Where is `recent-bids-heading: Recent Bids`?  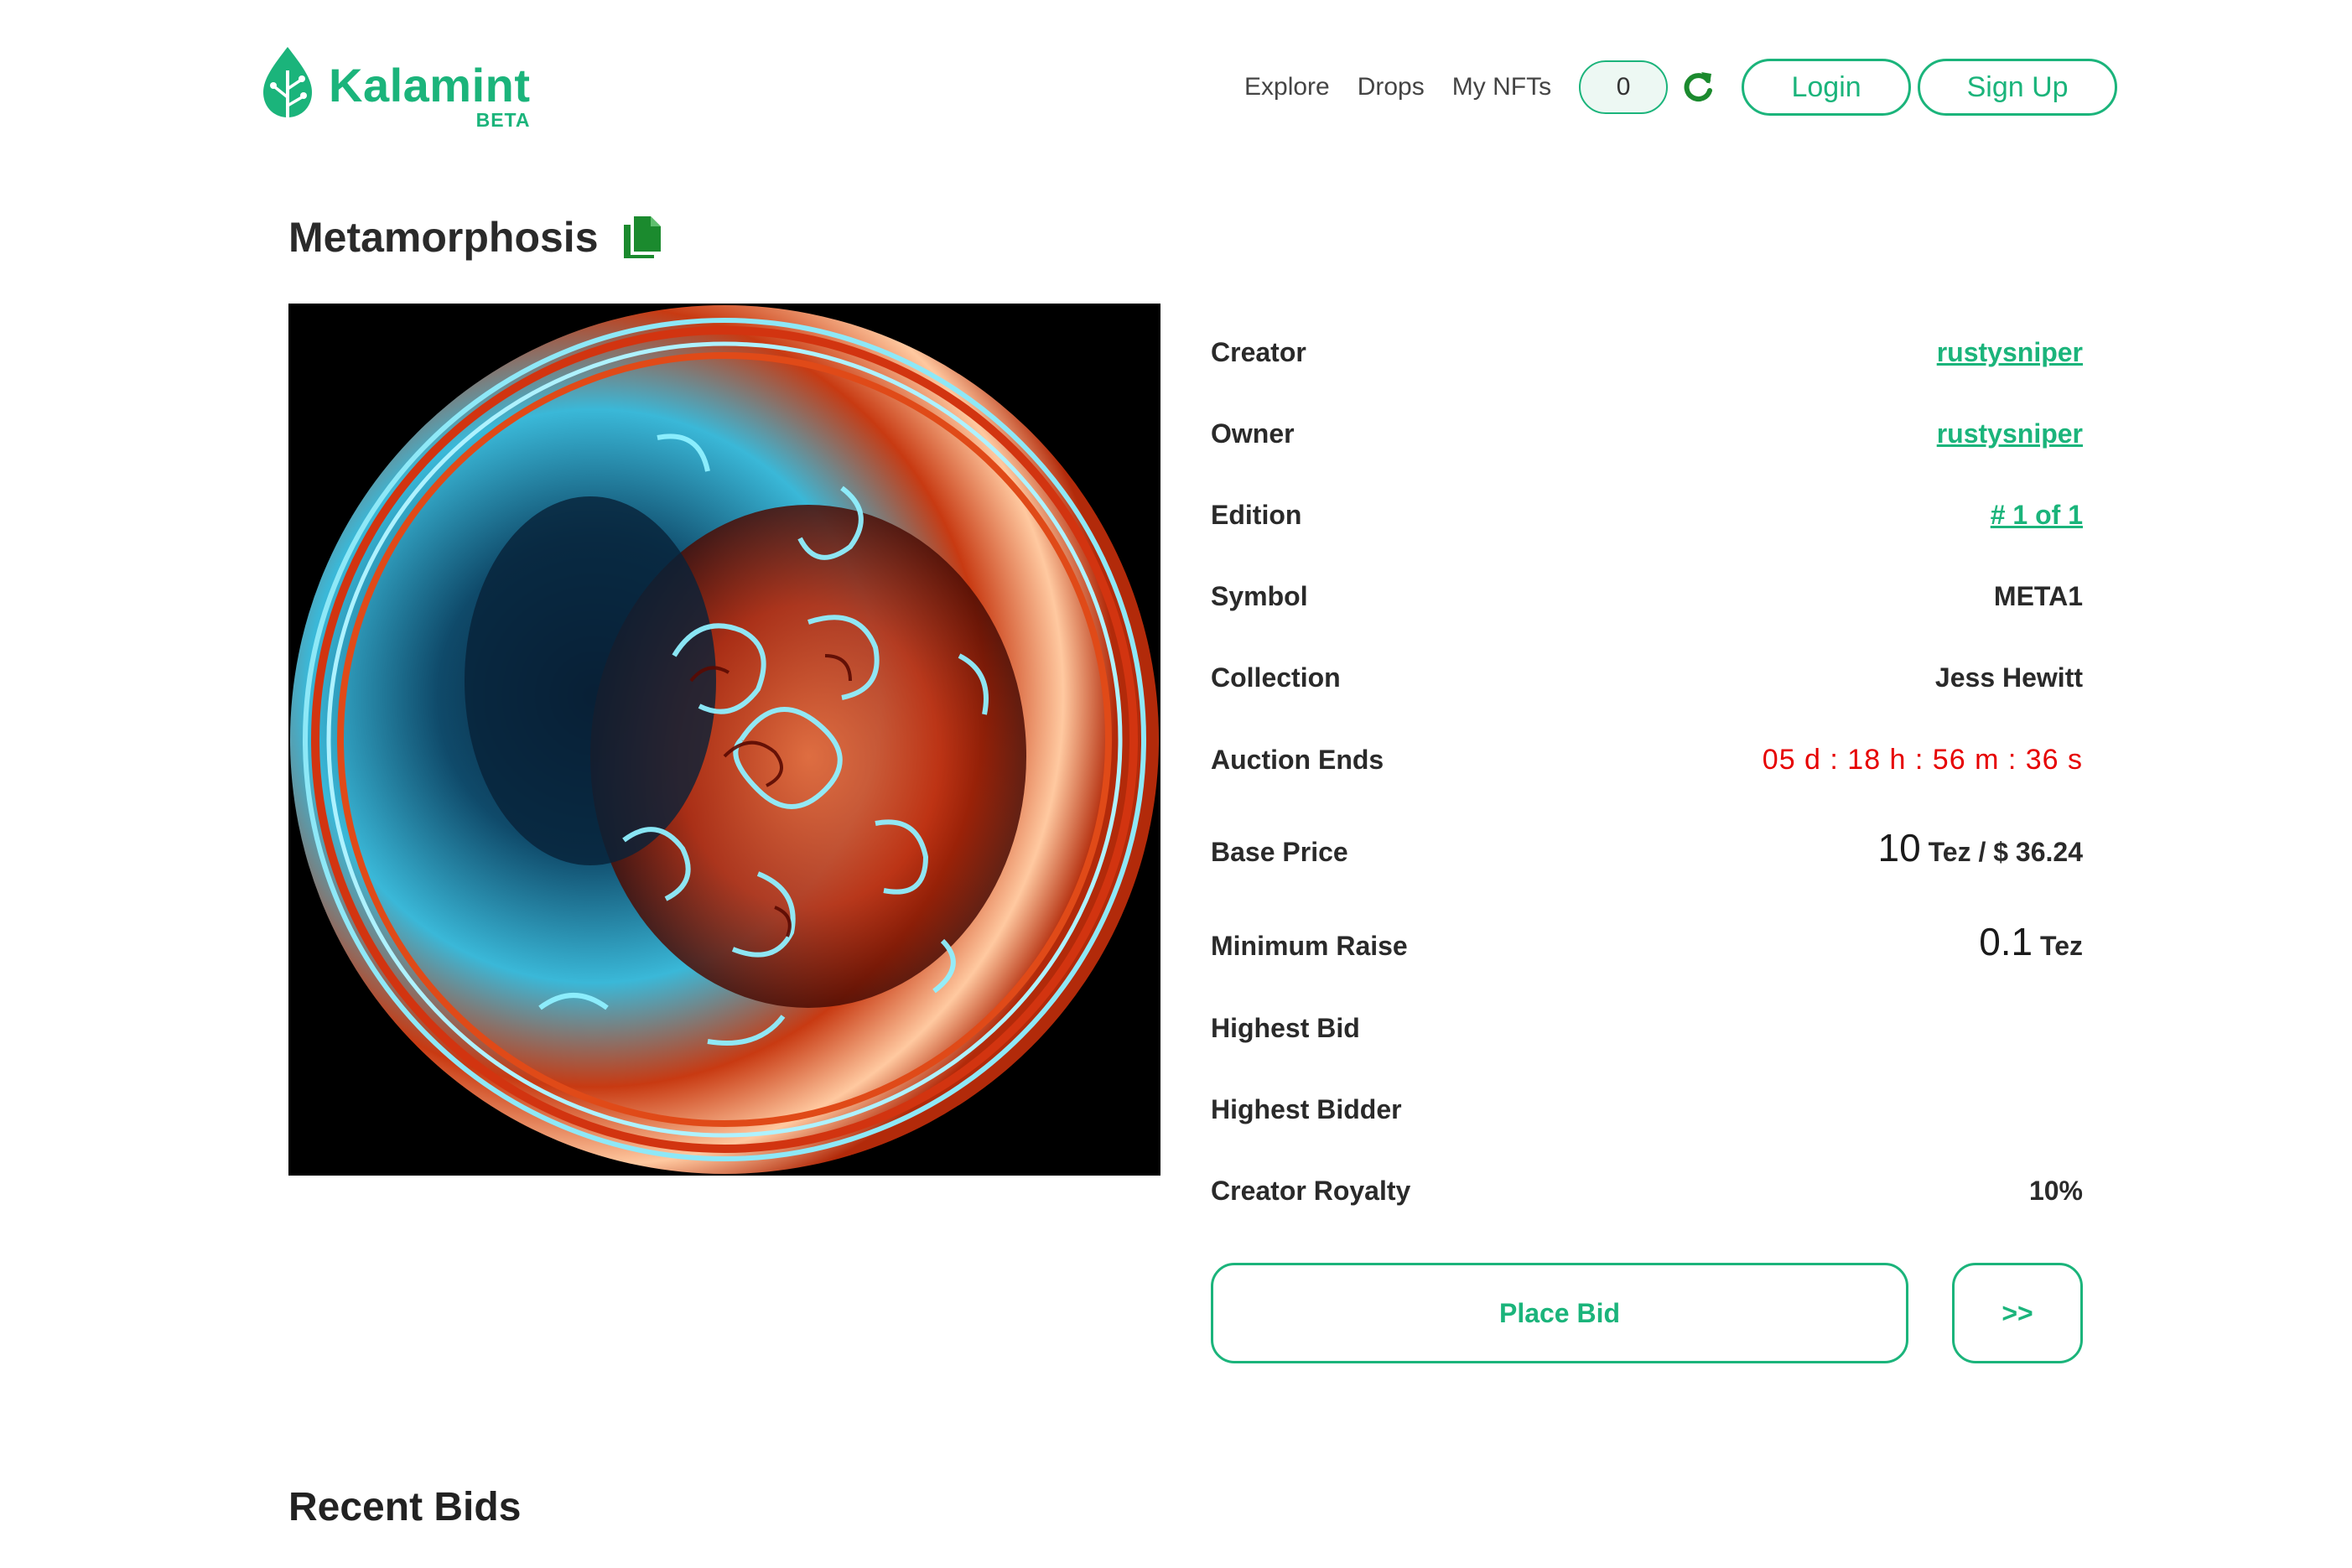 recent-bids-heading: Recent Bids is located at coordinates (405, 1507).